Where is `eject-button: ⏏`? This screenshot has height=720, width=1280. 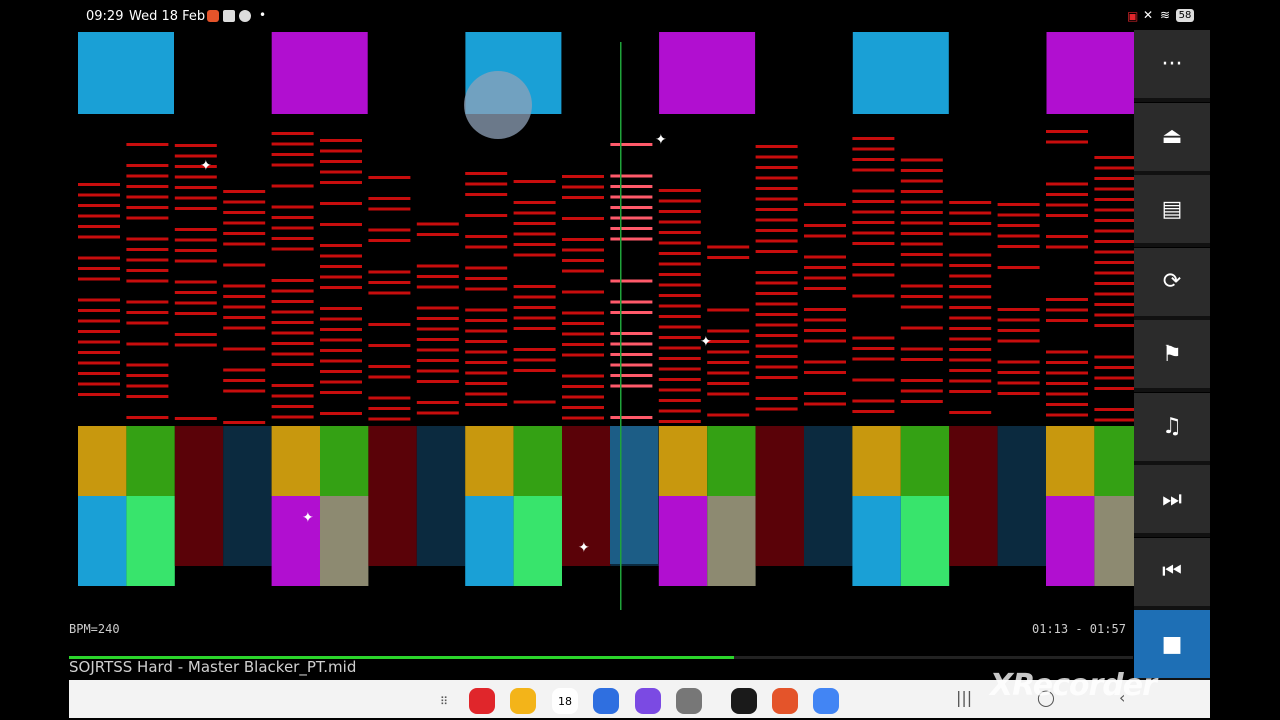 eject-button: ⏏ is located at coordinates (1172, 138).